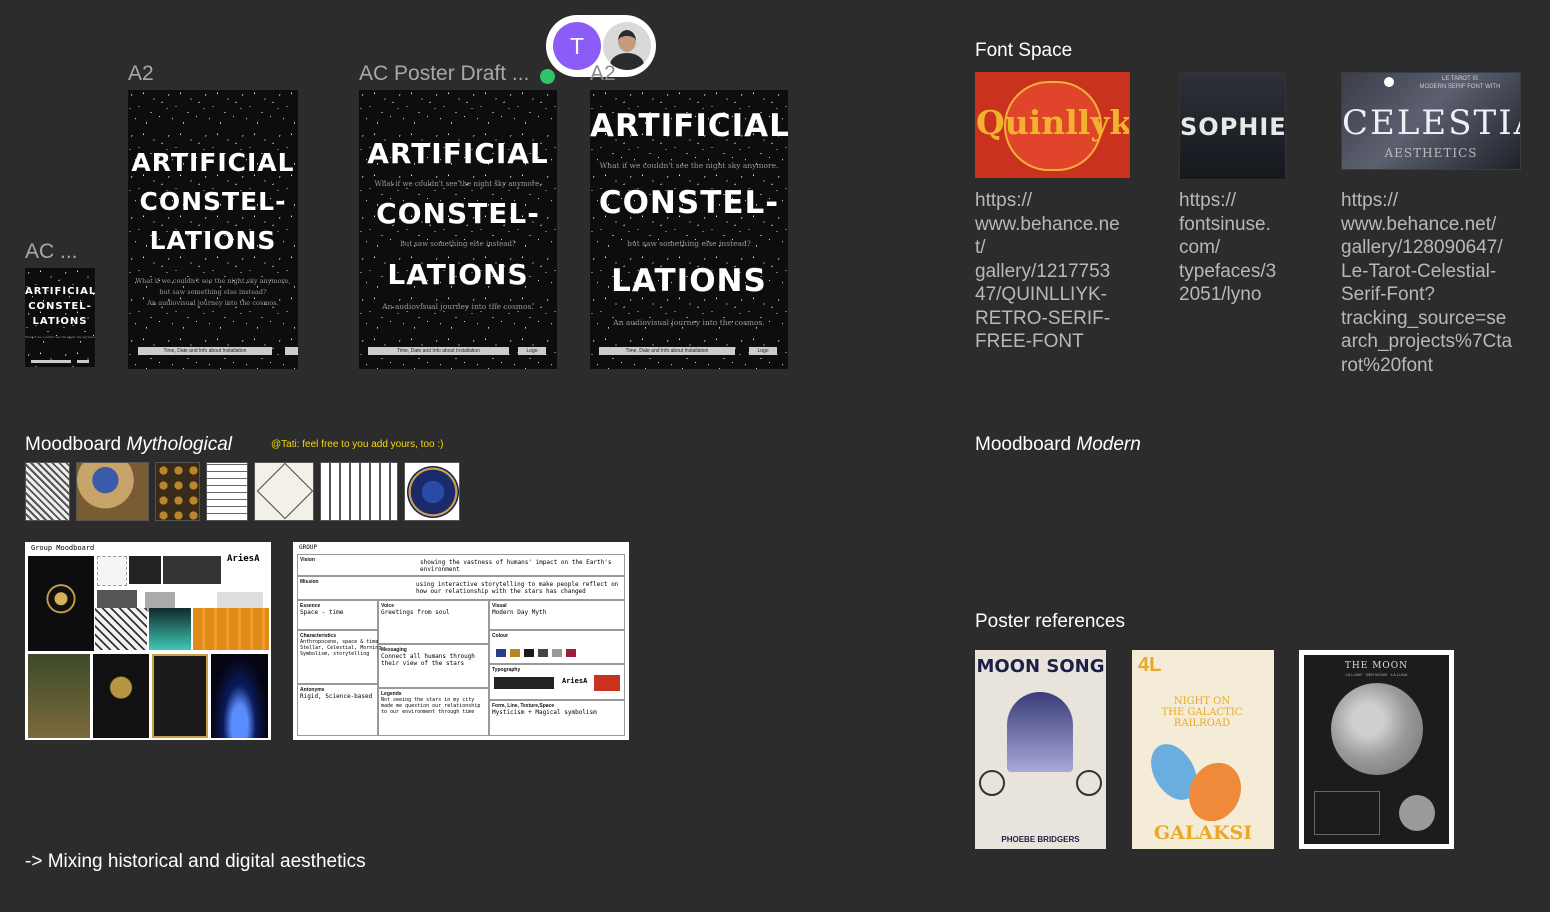 The height and width of the screenshot is (912, 1550). Describe the element at coordinates (547, 76) in the screenshot. I see `check-status-icon` at that location.